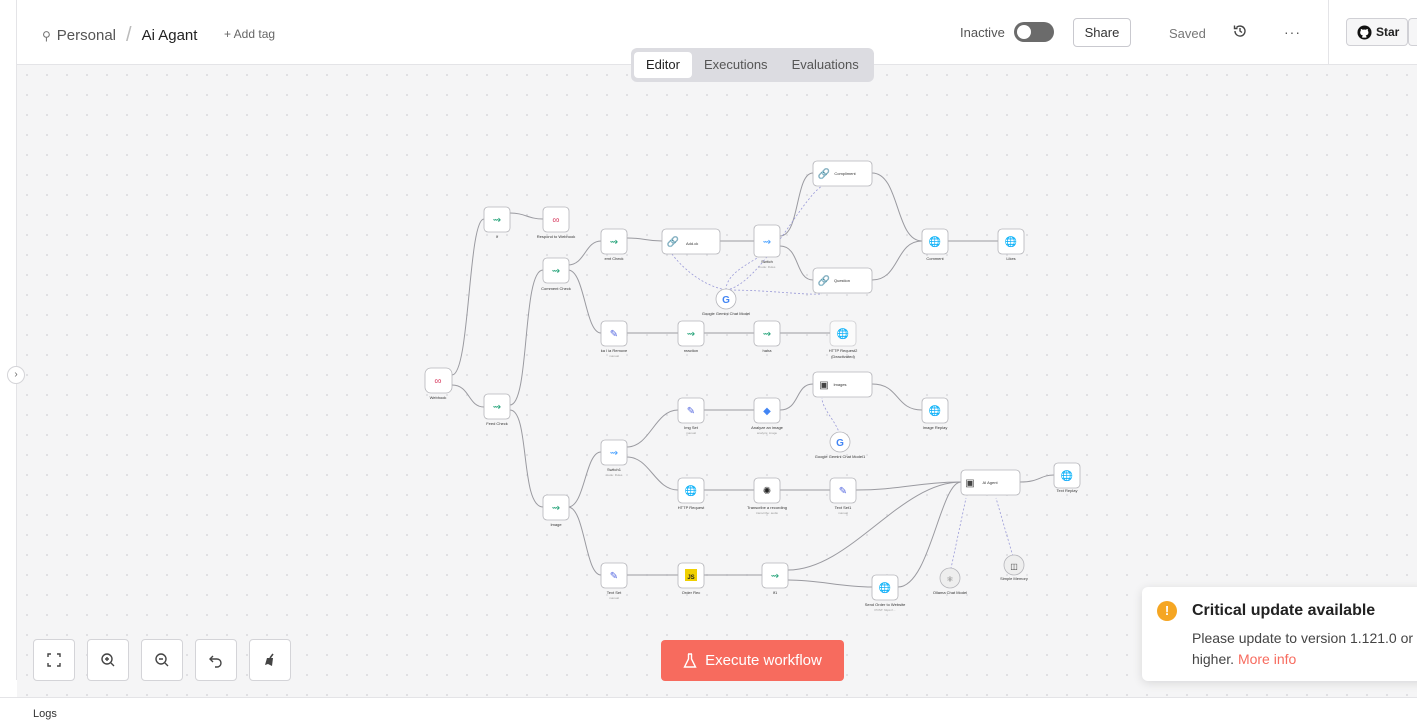  Describe the element at coordinates (768, 350) in the screenshot. I see `node-haha: haha` at that location.